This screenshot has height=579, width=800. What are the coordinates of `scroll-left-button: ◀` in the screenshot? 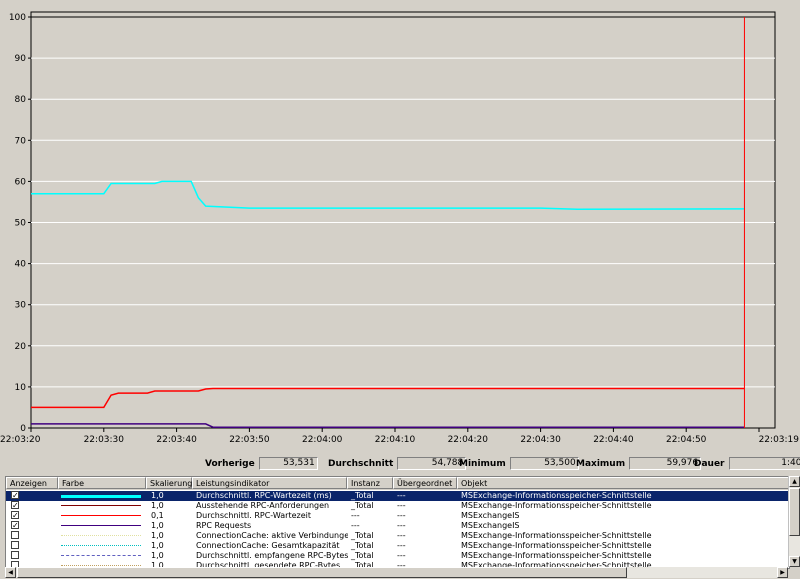 It's located at (10, 572).